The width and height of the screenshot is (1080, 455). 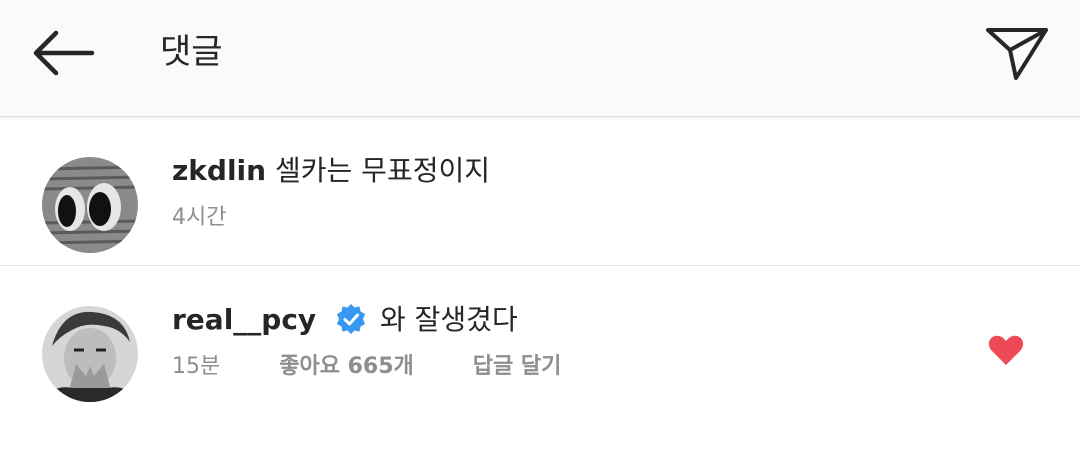 I want to click on paper-plane-icon, so click(x=1017, y=54).